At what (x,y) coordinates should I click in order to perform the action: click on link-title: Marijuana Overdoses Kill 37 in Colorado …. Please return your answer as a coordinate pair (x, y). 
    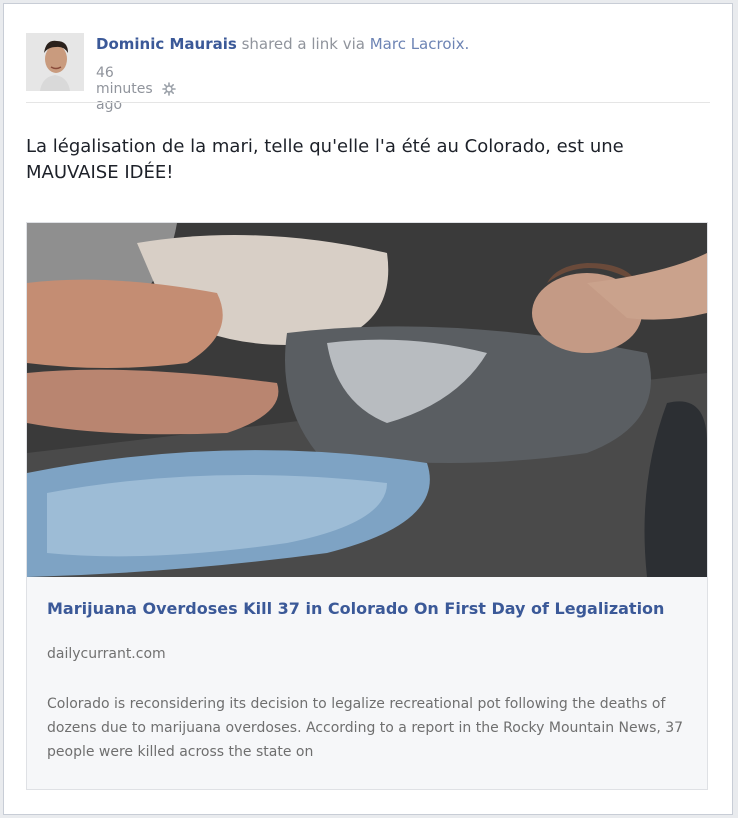
    Looking at the image, I should click on (362, 609).